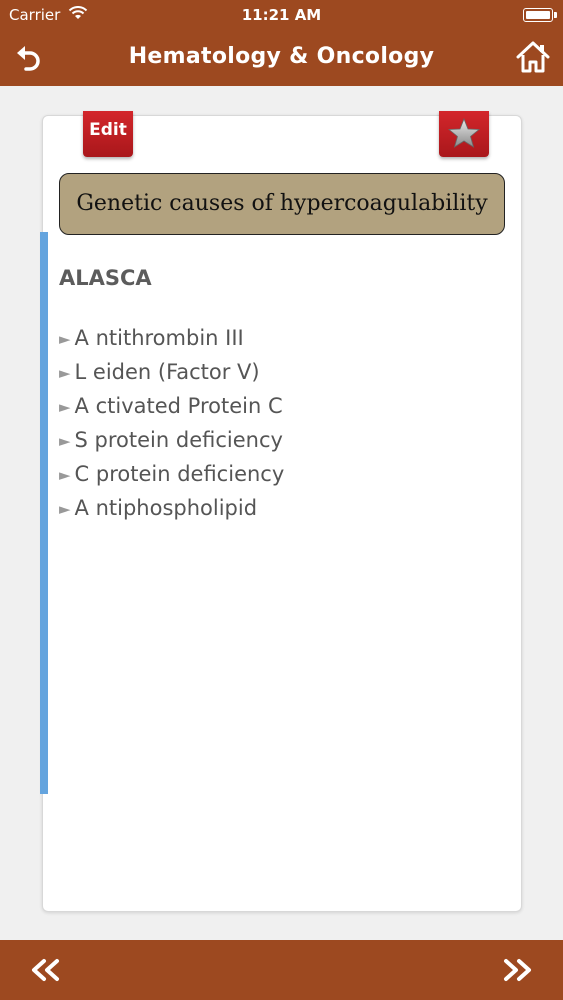  What do you see at coordinates (158, 508) in the screenshot?
I see `list-item: ► A ntiphospholipid` at bounding box center [158, 508].